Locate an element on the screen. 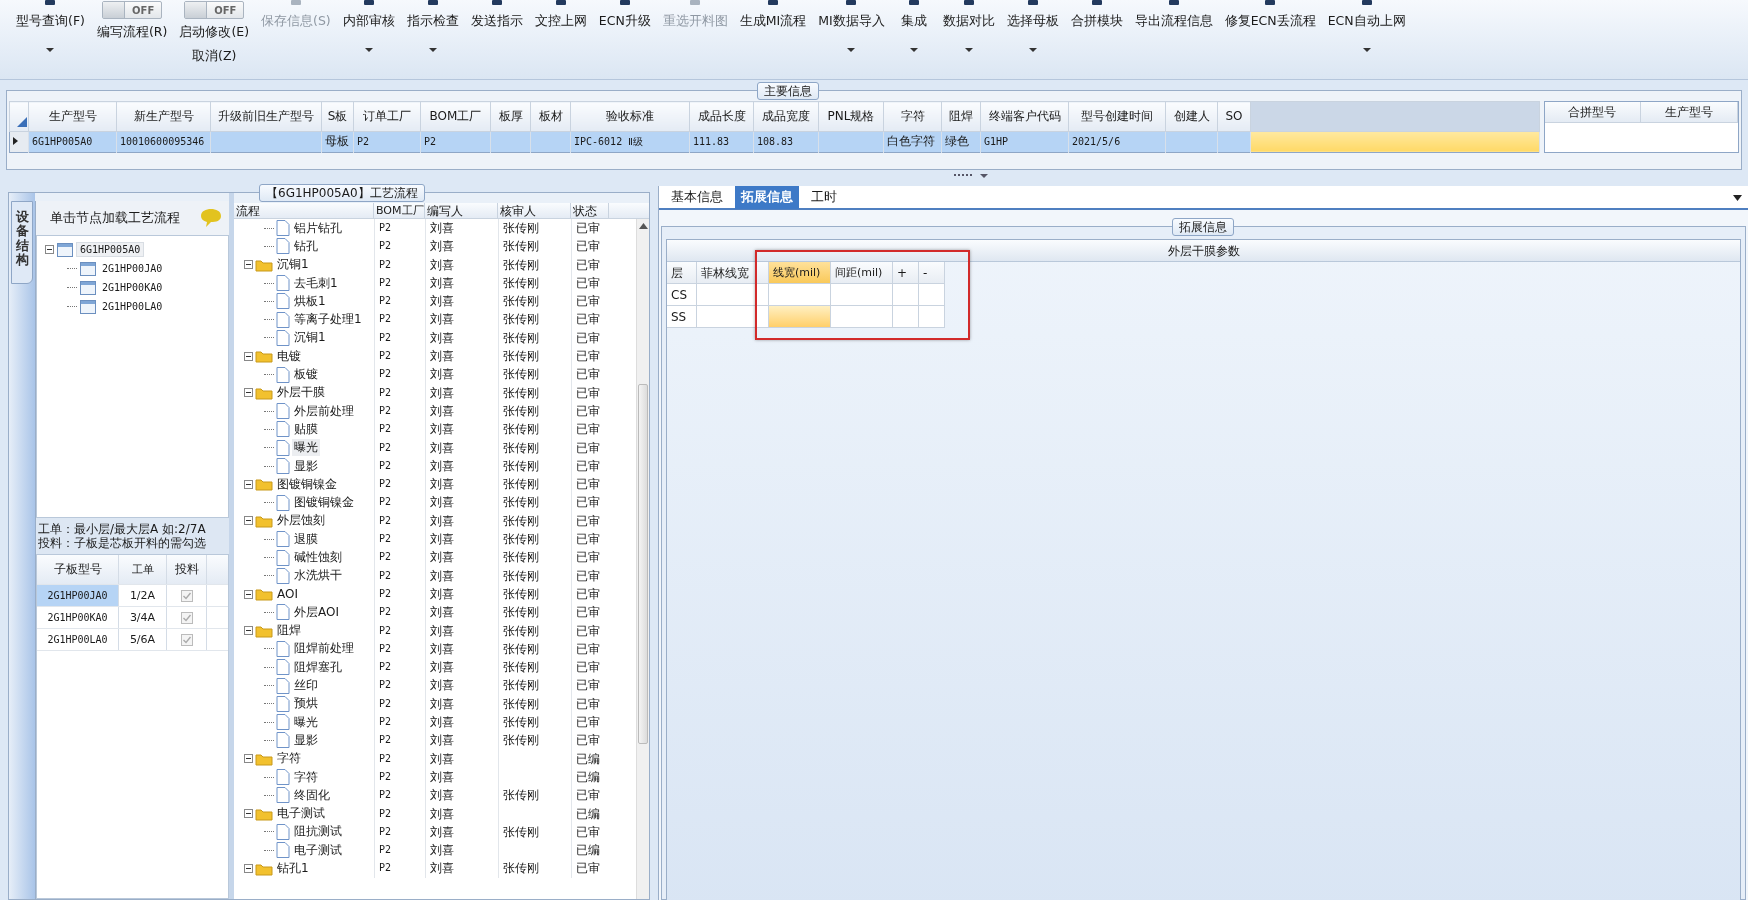 This screenshot has height=900, width=1748. tree-item: 电镀 is located at coordinates (289, 356).